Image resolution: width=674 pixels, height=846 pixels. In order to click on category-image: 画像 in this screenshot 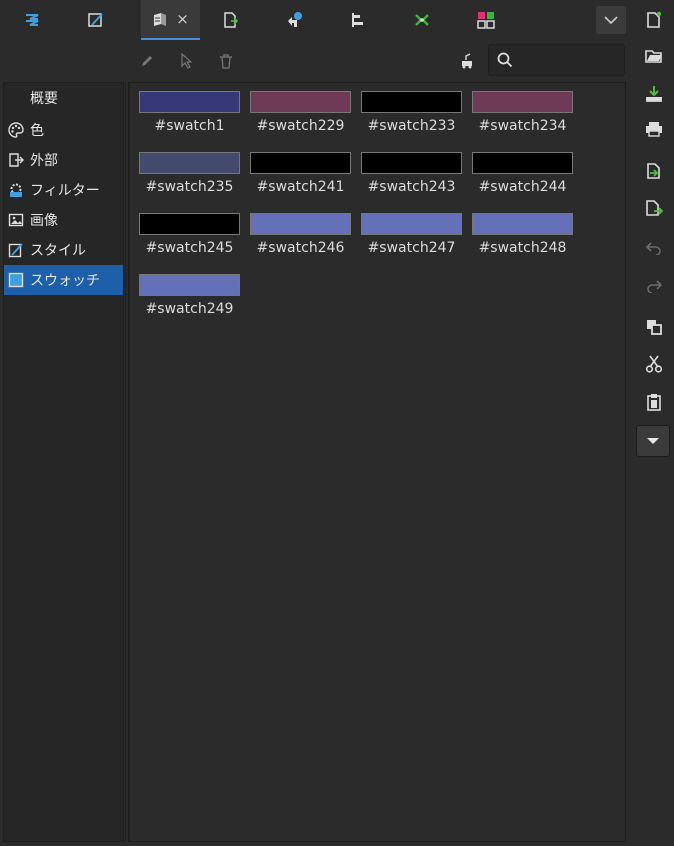, I will do `click(63, 220)`.